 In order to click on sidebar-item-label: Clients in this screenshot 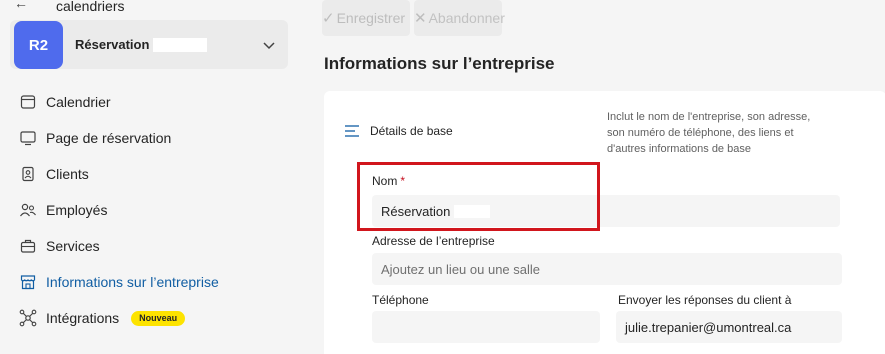, I will do `click(67, 174)`.